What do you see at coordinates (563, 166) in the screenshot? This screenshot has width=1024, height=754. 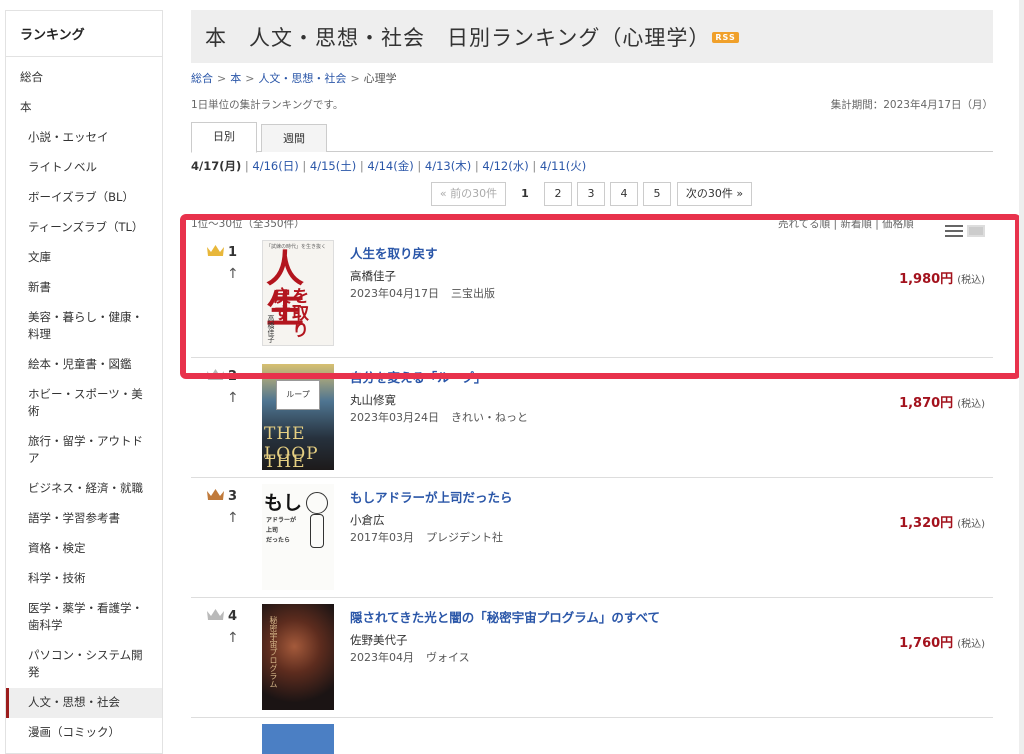 I see `date-link: 4/11(火)` at bounding box center [563, 166].